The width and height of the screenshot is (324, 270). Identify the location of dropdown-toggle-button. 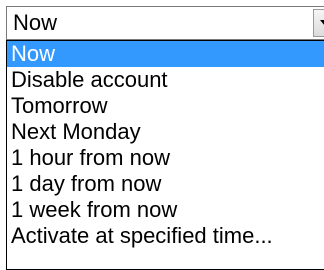
(318, 23).